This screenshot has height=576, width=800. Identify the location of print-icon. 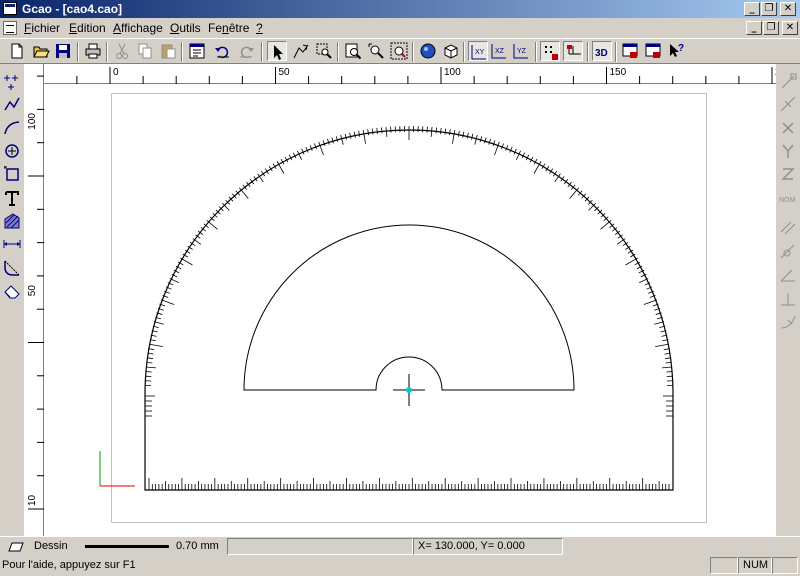
(93, 51).